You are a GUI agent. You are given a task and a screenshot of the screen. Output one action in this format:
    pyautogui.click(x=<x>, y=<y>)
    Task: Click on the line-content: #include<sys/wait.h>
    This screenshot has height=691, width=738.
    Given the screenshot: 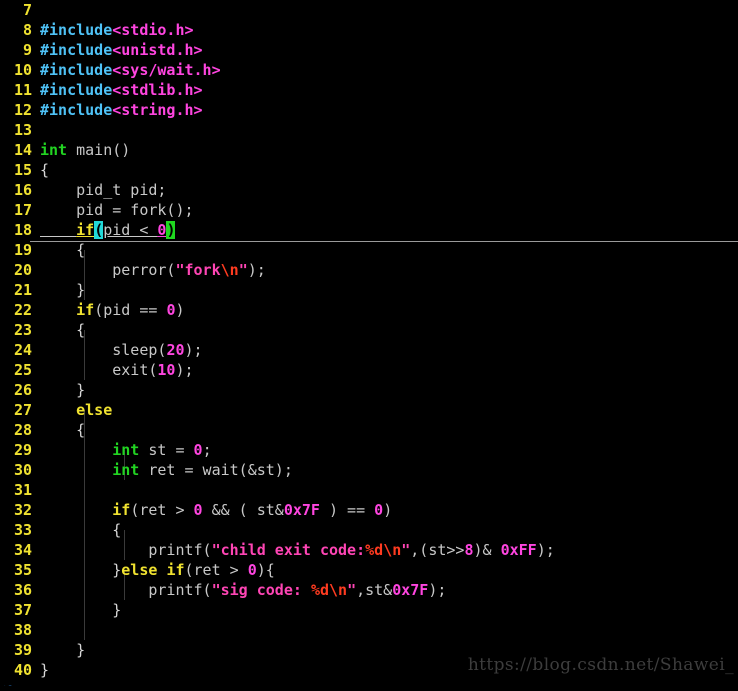 What is the action you would take?
    pyautogui.click(x=130, y=70)
    